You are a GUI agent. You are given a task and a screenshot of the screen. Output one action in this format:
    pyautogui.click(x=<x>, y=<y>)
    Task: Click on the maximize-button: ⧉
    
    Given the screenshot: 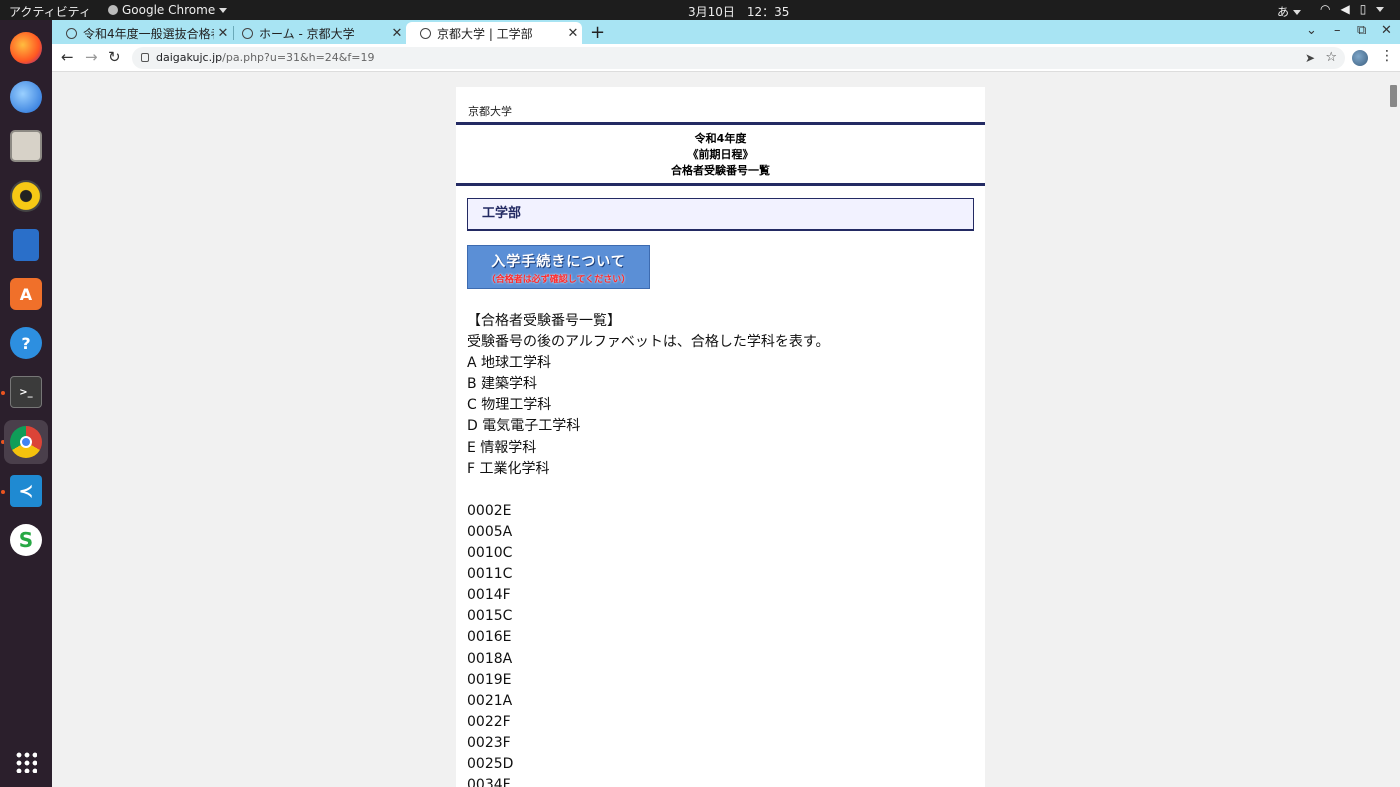 What is the action you would take?
    pyautogui.click(x=1361, y=30)
    